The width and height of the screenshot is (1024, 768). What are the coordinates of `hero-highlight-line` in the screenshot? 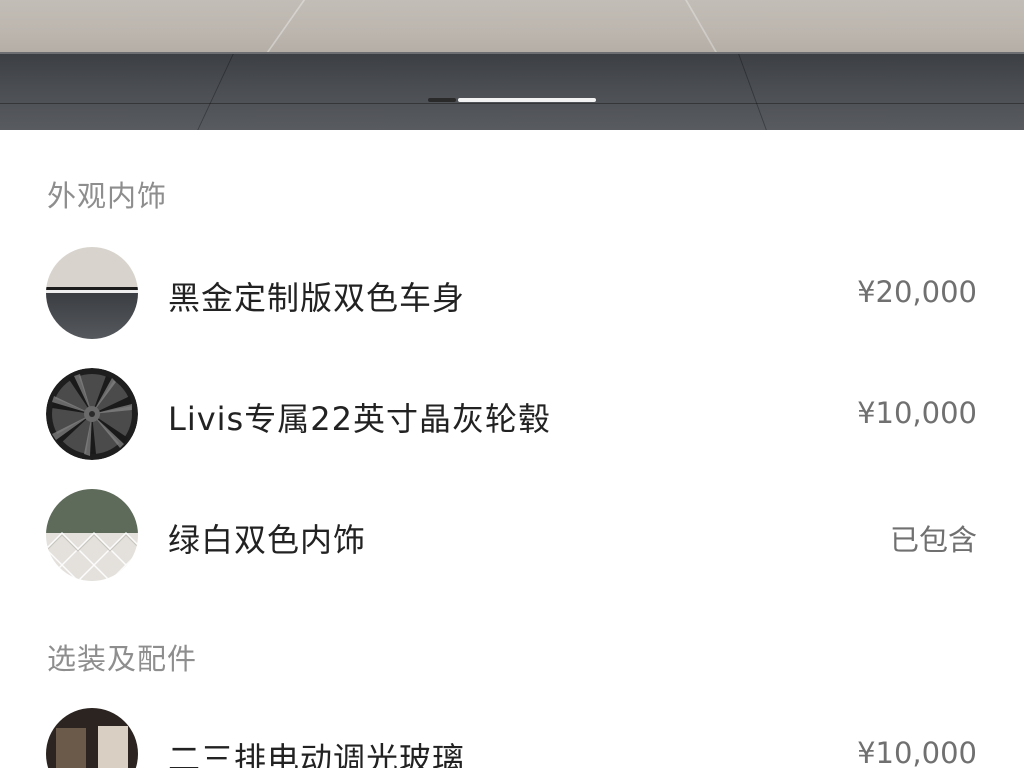 It's located at (512, 53).